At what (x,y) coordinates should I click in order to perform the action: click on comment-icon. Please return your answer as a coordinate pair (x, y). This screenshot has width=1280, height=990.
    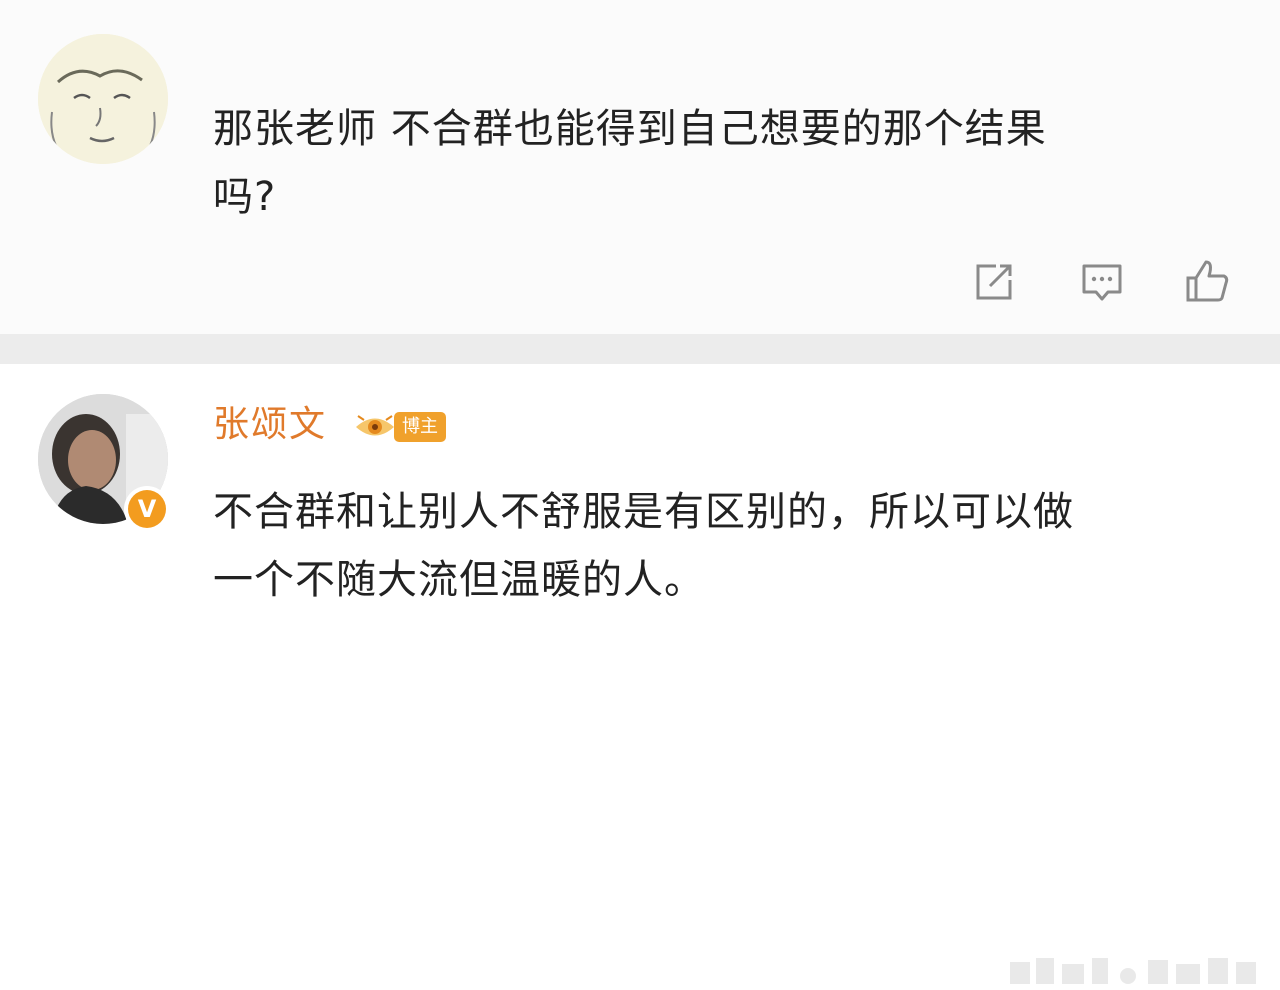
    Looking at the image, I should click on (1102, 282).